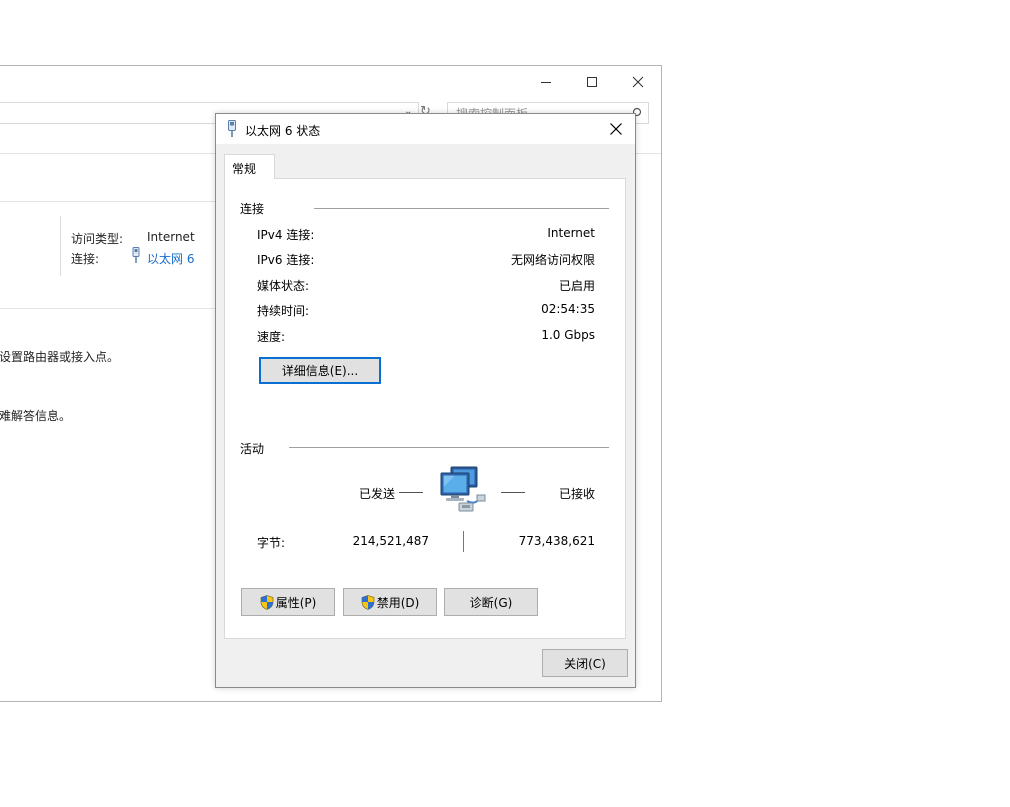  I want to click on properties-button: 属性(P), so click(288, 602).